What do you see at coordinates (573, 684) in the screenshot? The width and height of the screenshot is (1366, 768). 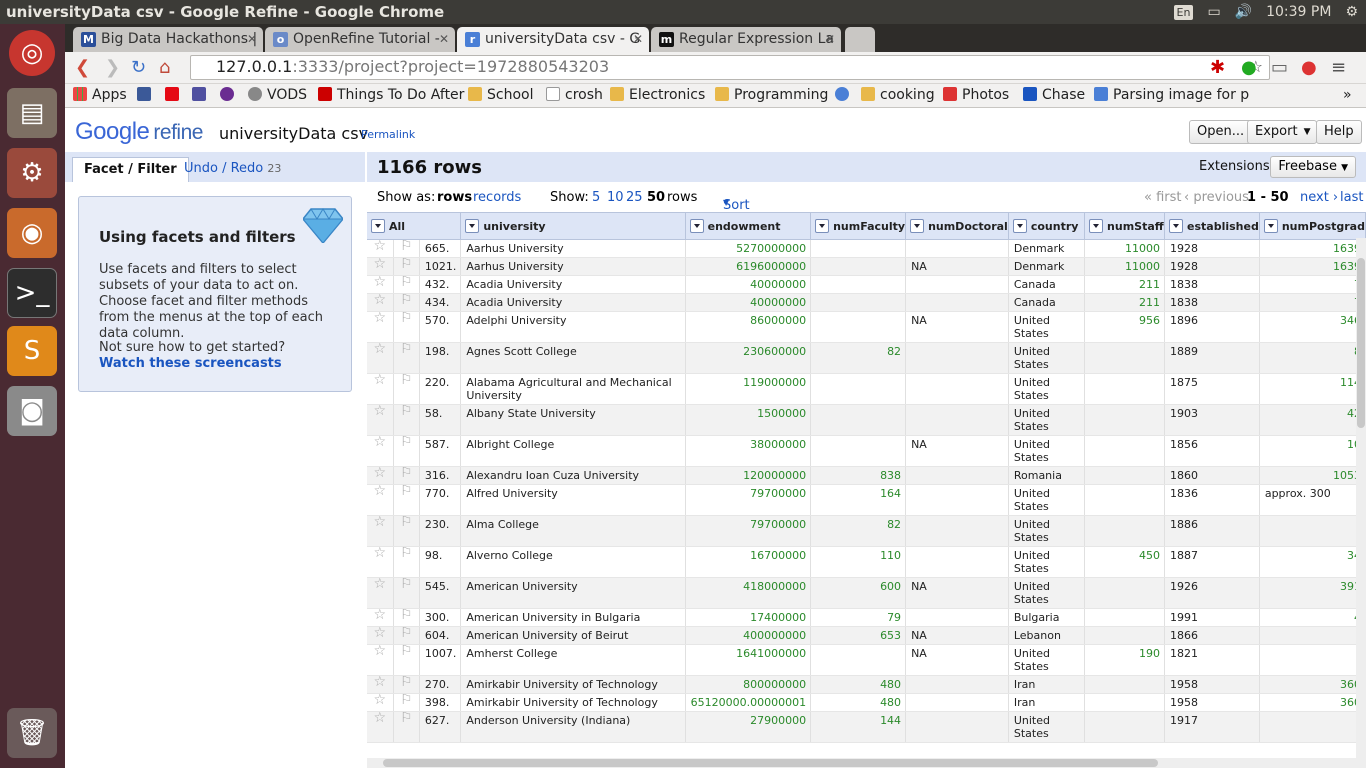 I see `university-cell: Amirkabir University of Technology` at bounding box center [573, 684].